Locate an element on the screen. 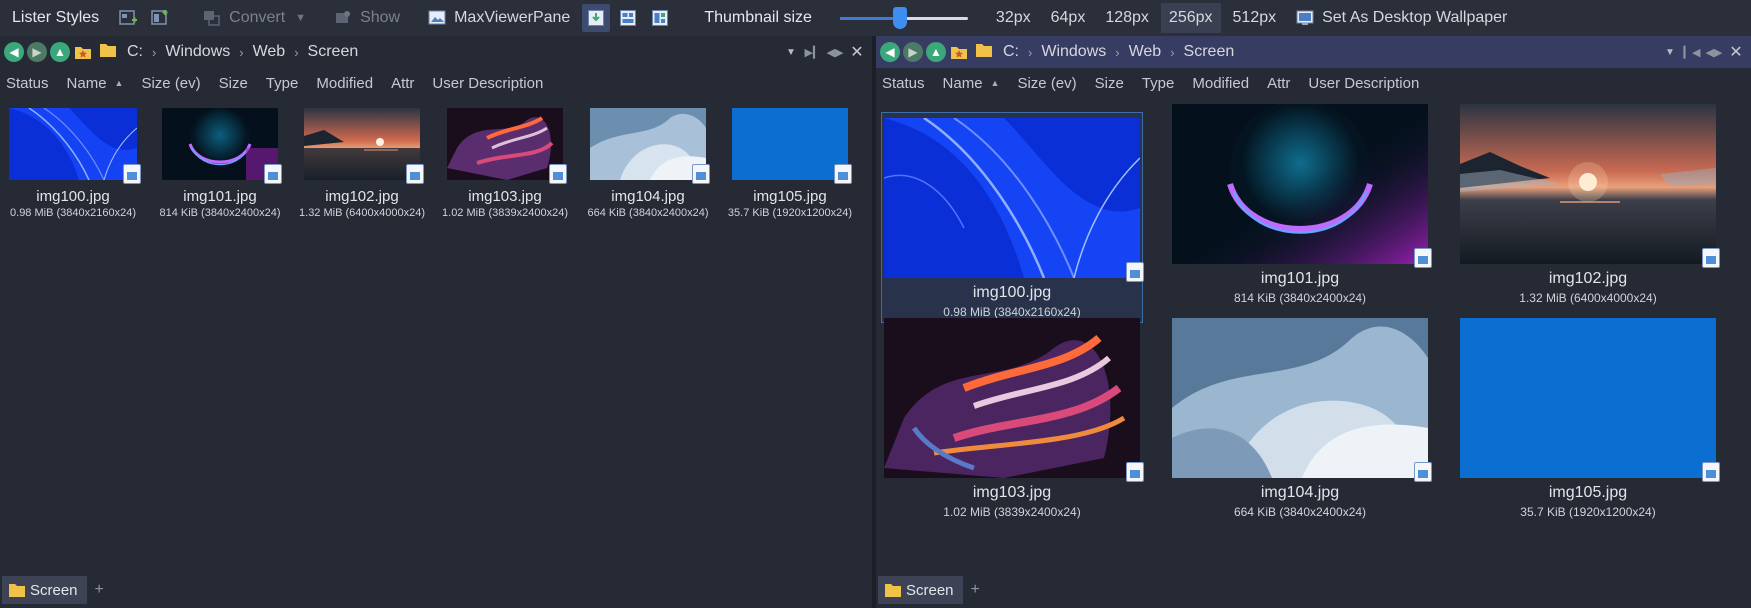 The width and height of the screenshot is (1751, 608). file-meta: 35.7 KiB (1920x1200x24) is located at coordinates (1588, 512).